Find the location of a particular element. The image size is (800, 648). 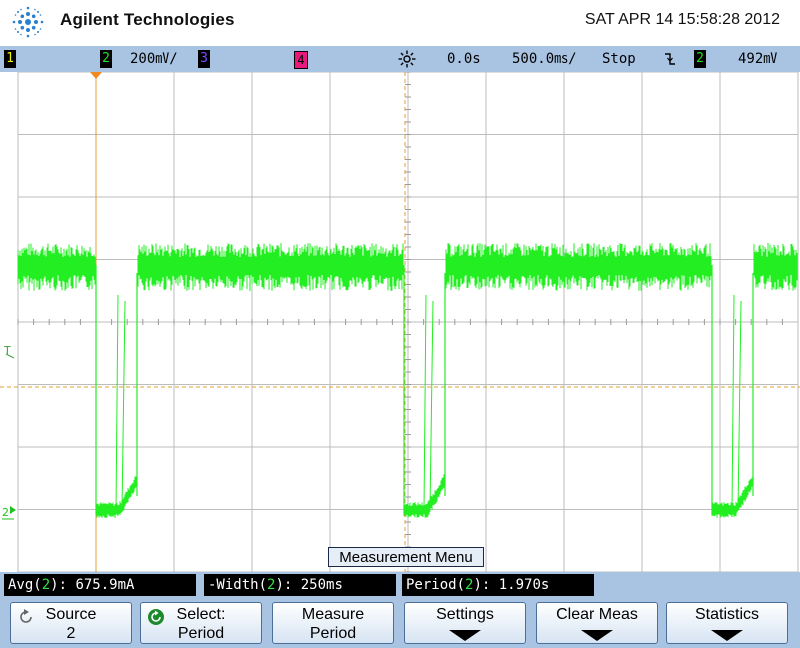

trigger-level: 492㎷ is located at coordinates (758, 59).